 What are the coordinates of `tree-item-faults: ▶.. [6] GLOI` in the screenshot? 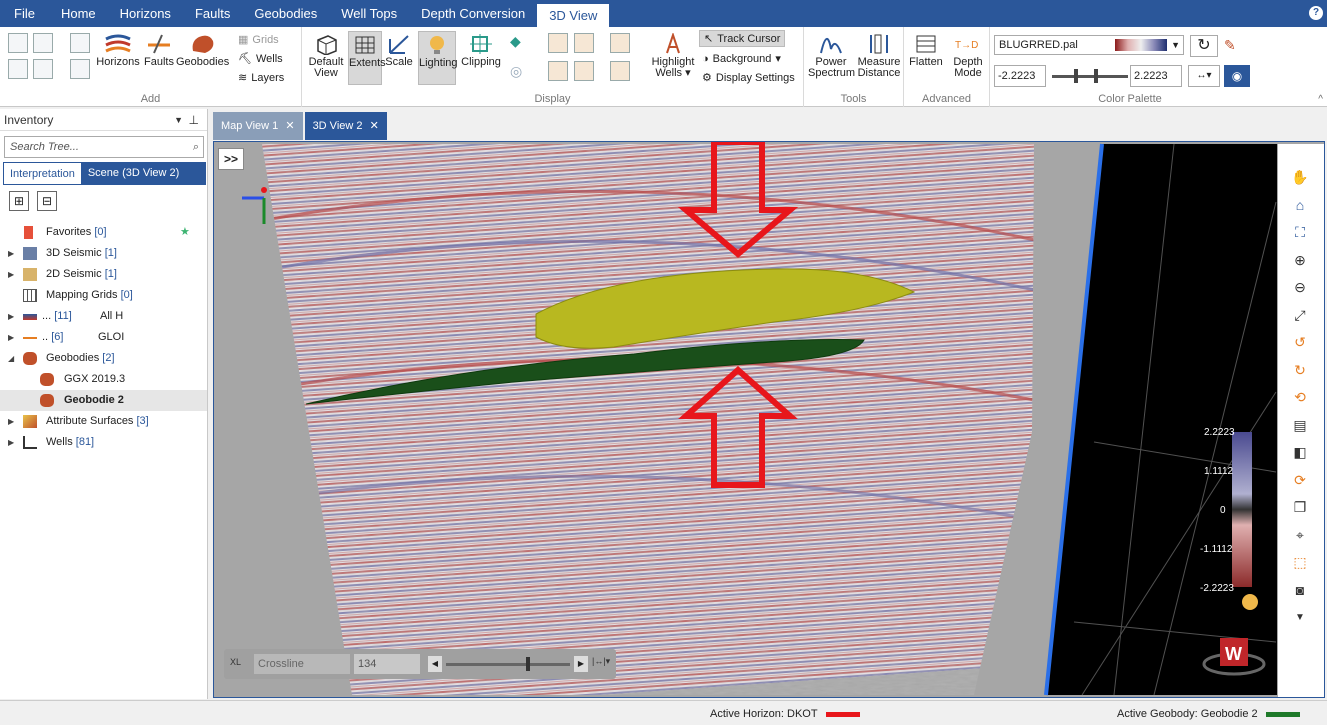 It's located at (103, 337).